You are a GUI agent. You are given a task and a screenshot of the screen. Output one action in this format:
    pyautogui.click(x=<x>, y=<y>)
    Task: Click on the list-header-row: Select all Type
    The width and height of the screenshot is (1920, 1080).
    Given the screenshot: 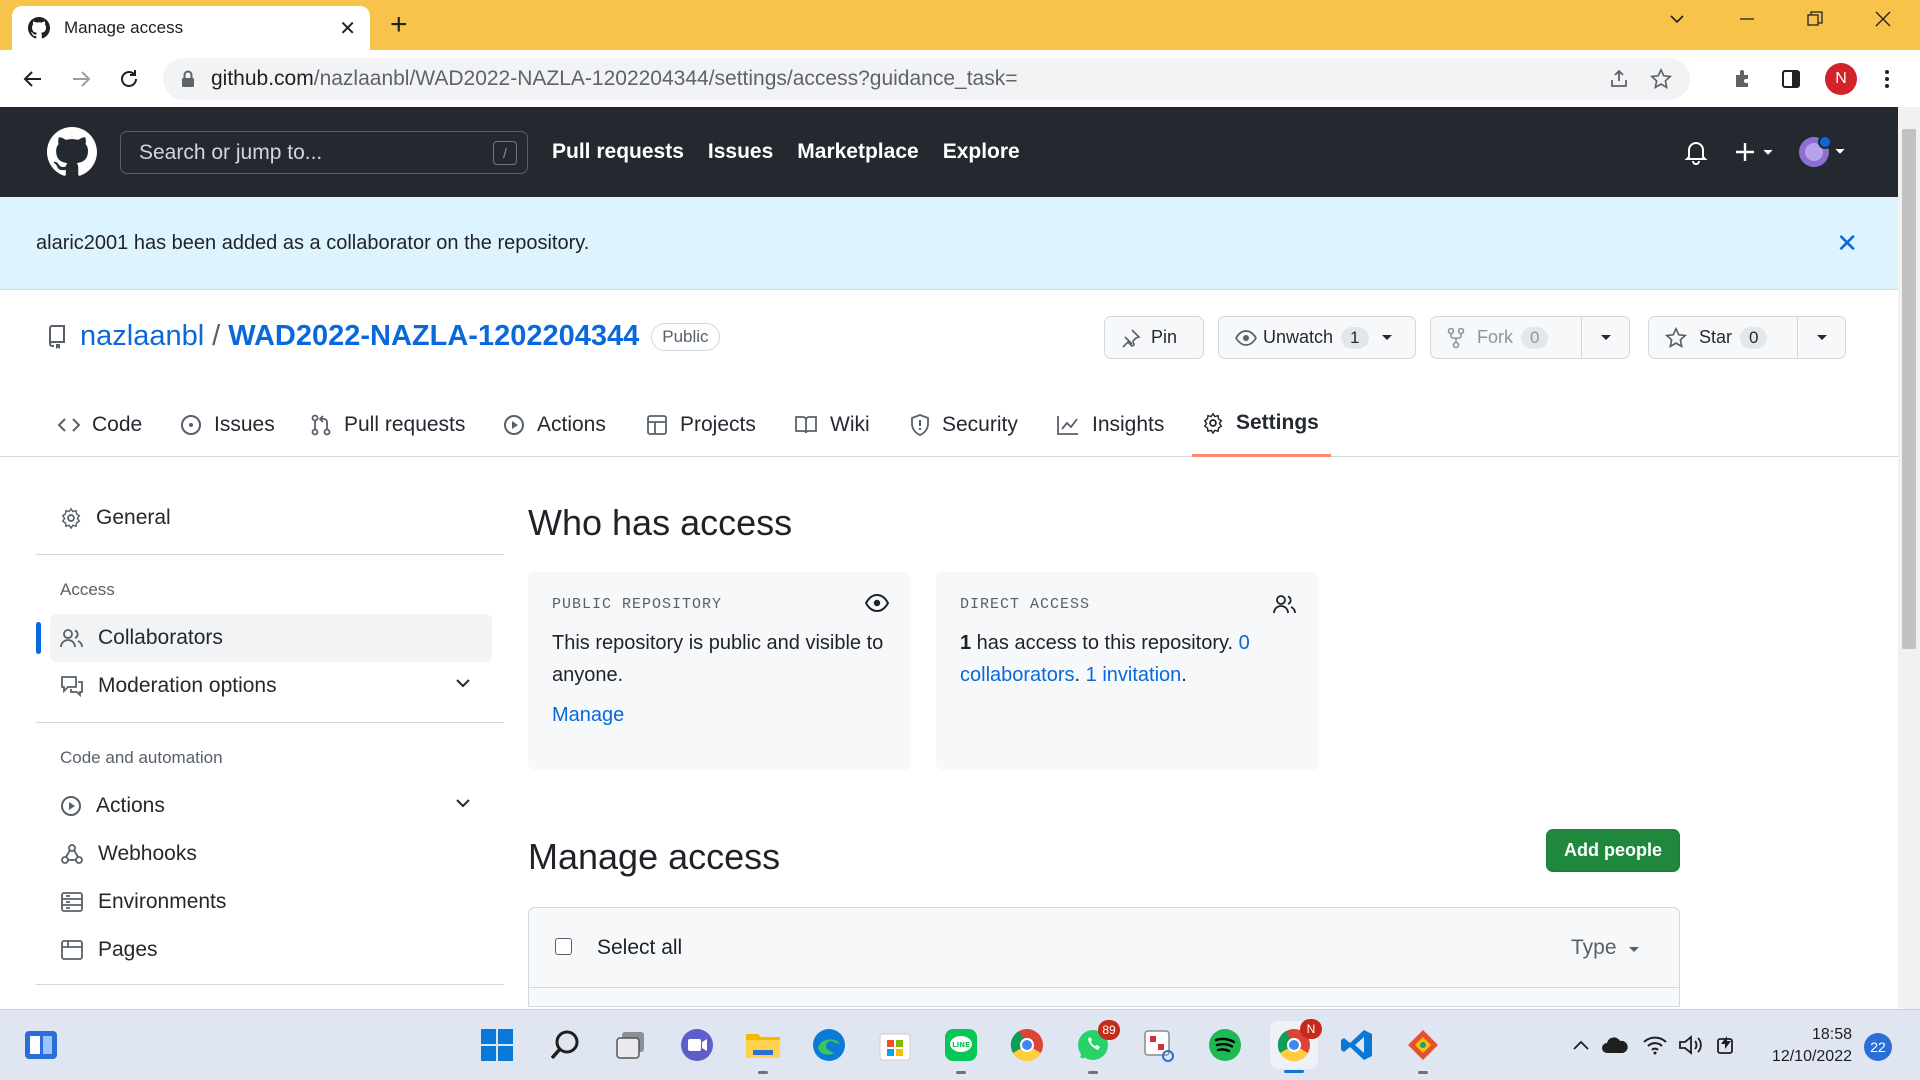 What is the action you would take?
    pyautogui.click(x=1104, y=948)
    